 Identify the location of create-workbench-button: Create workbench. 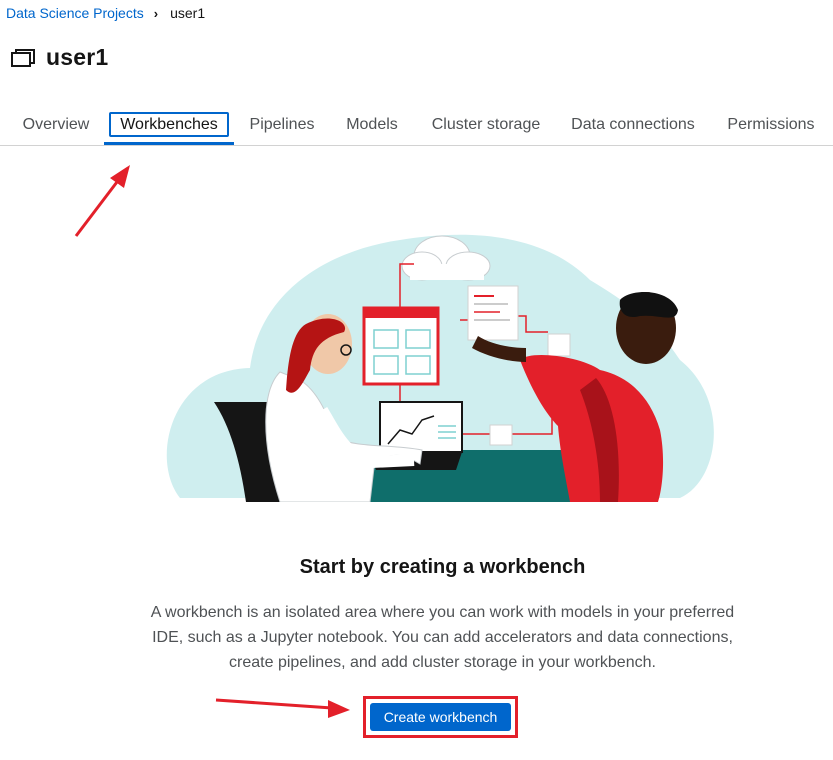
(440, 717).